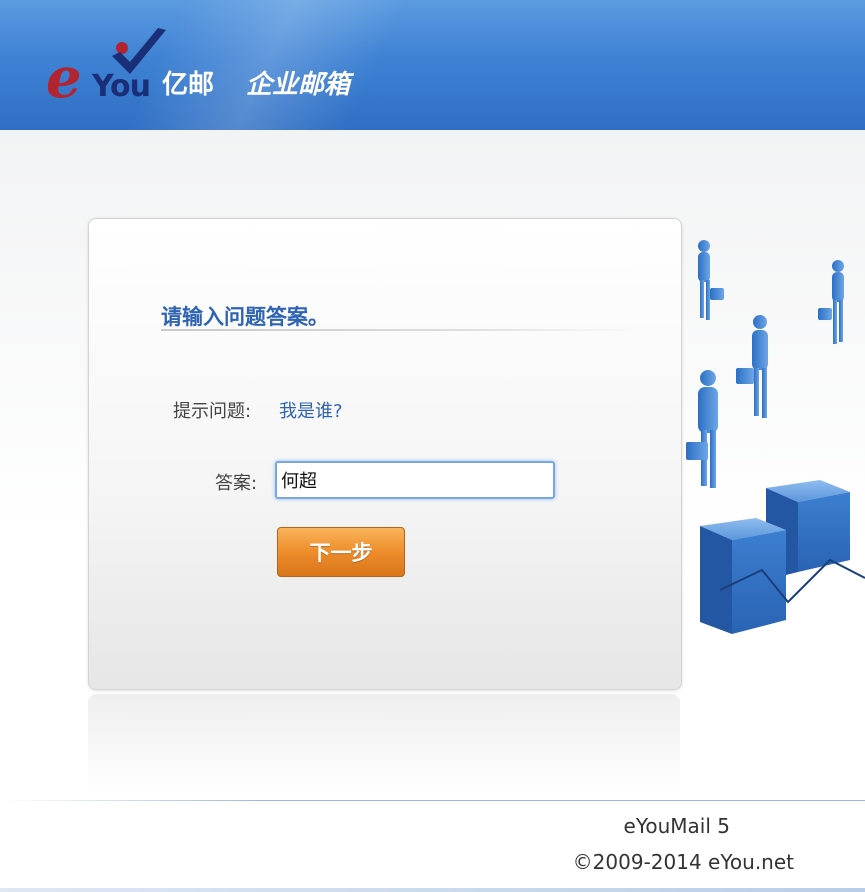  I want to click on title-divider, so click(401, 330).